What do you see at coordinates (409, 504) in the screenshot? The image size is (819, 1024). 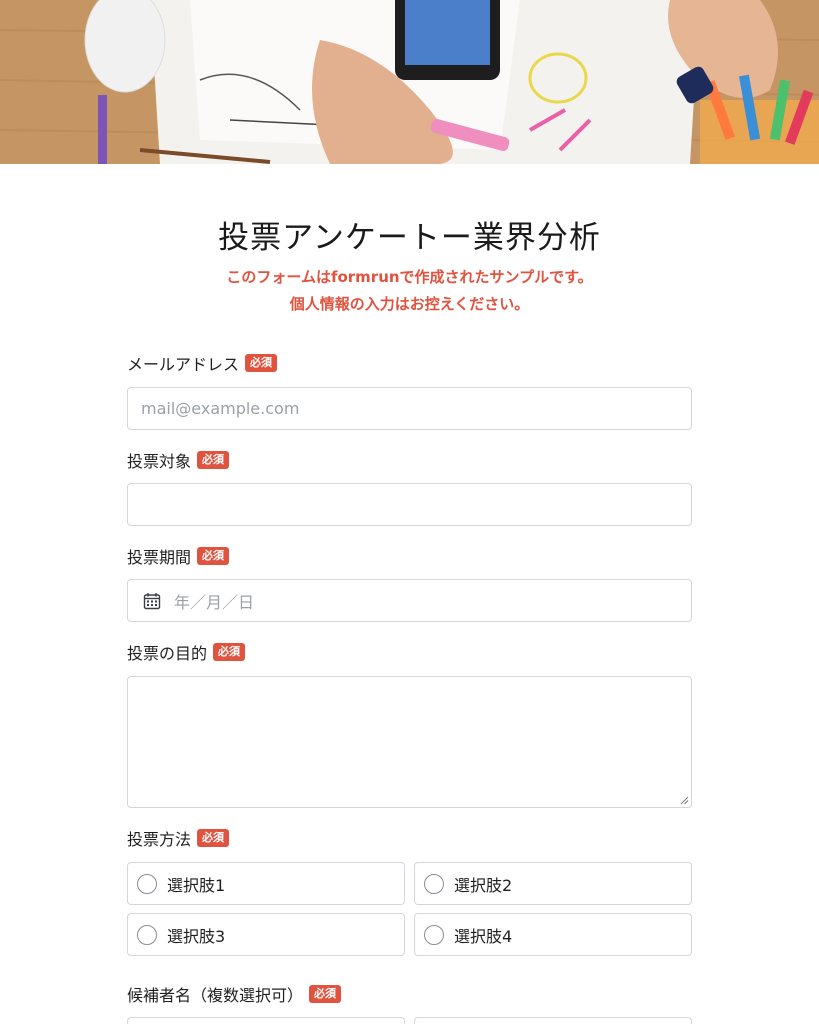 I see `target-input` at bounding box center [409, 504].